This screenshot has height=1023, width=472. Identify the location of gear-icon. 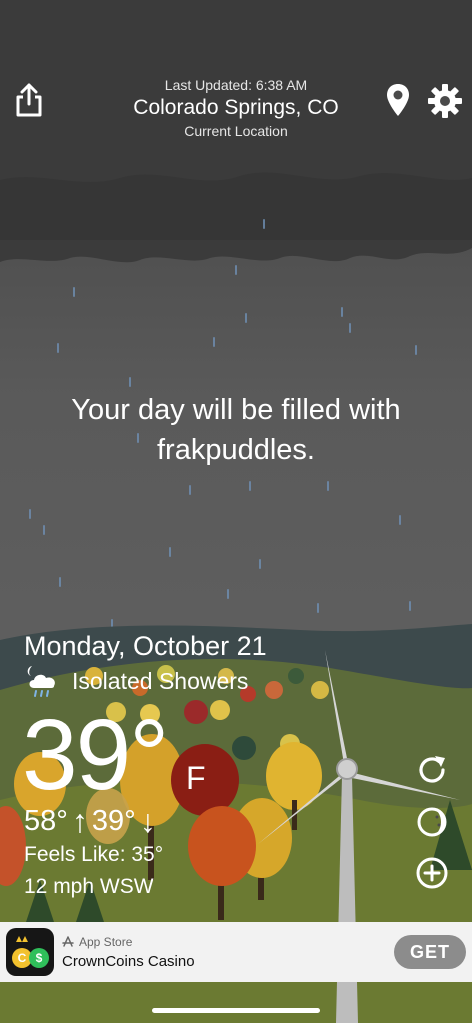
(445, 101).